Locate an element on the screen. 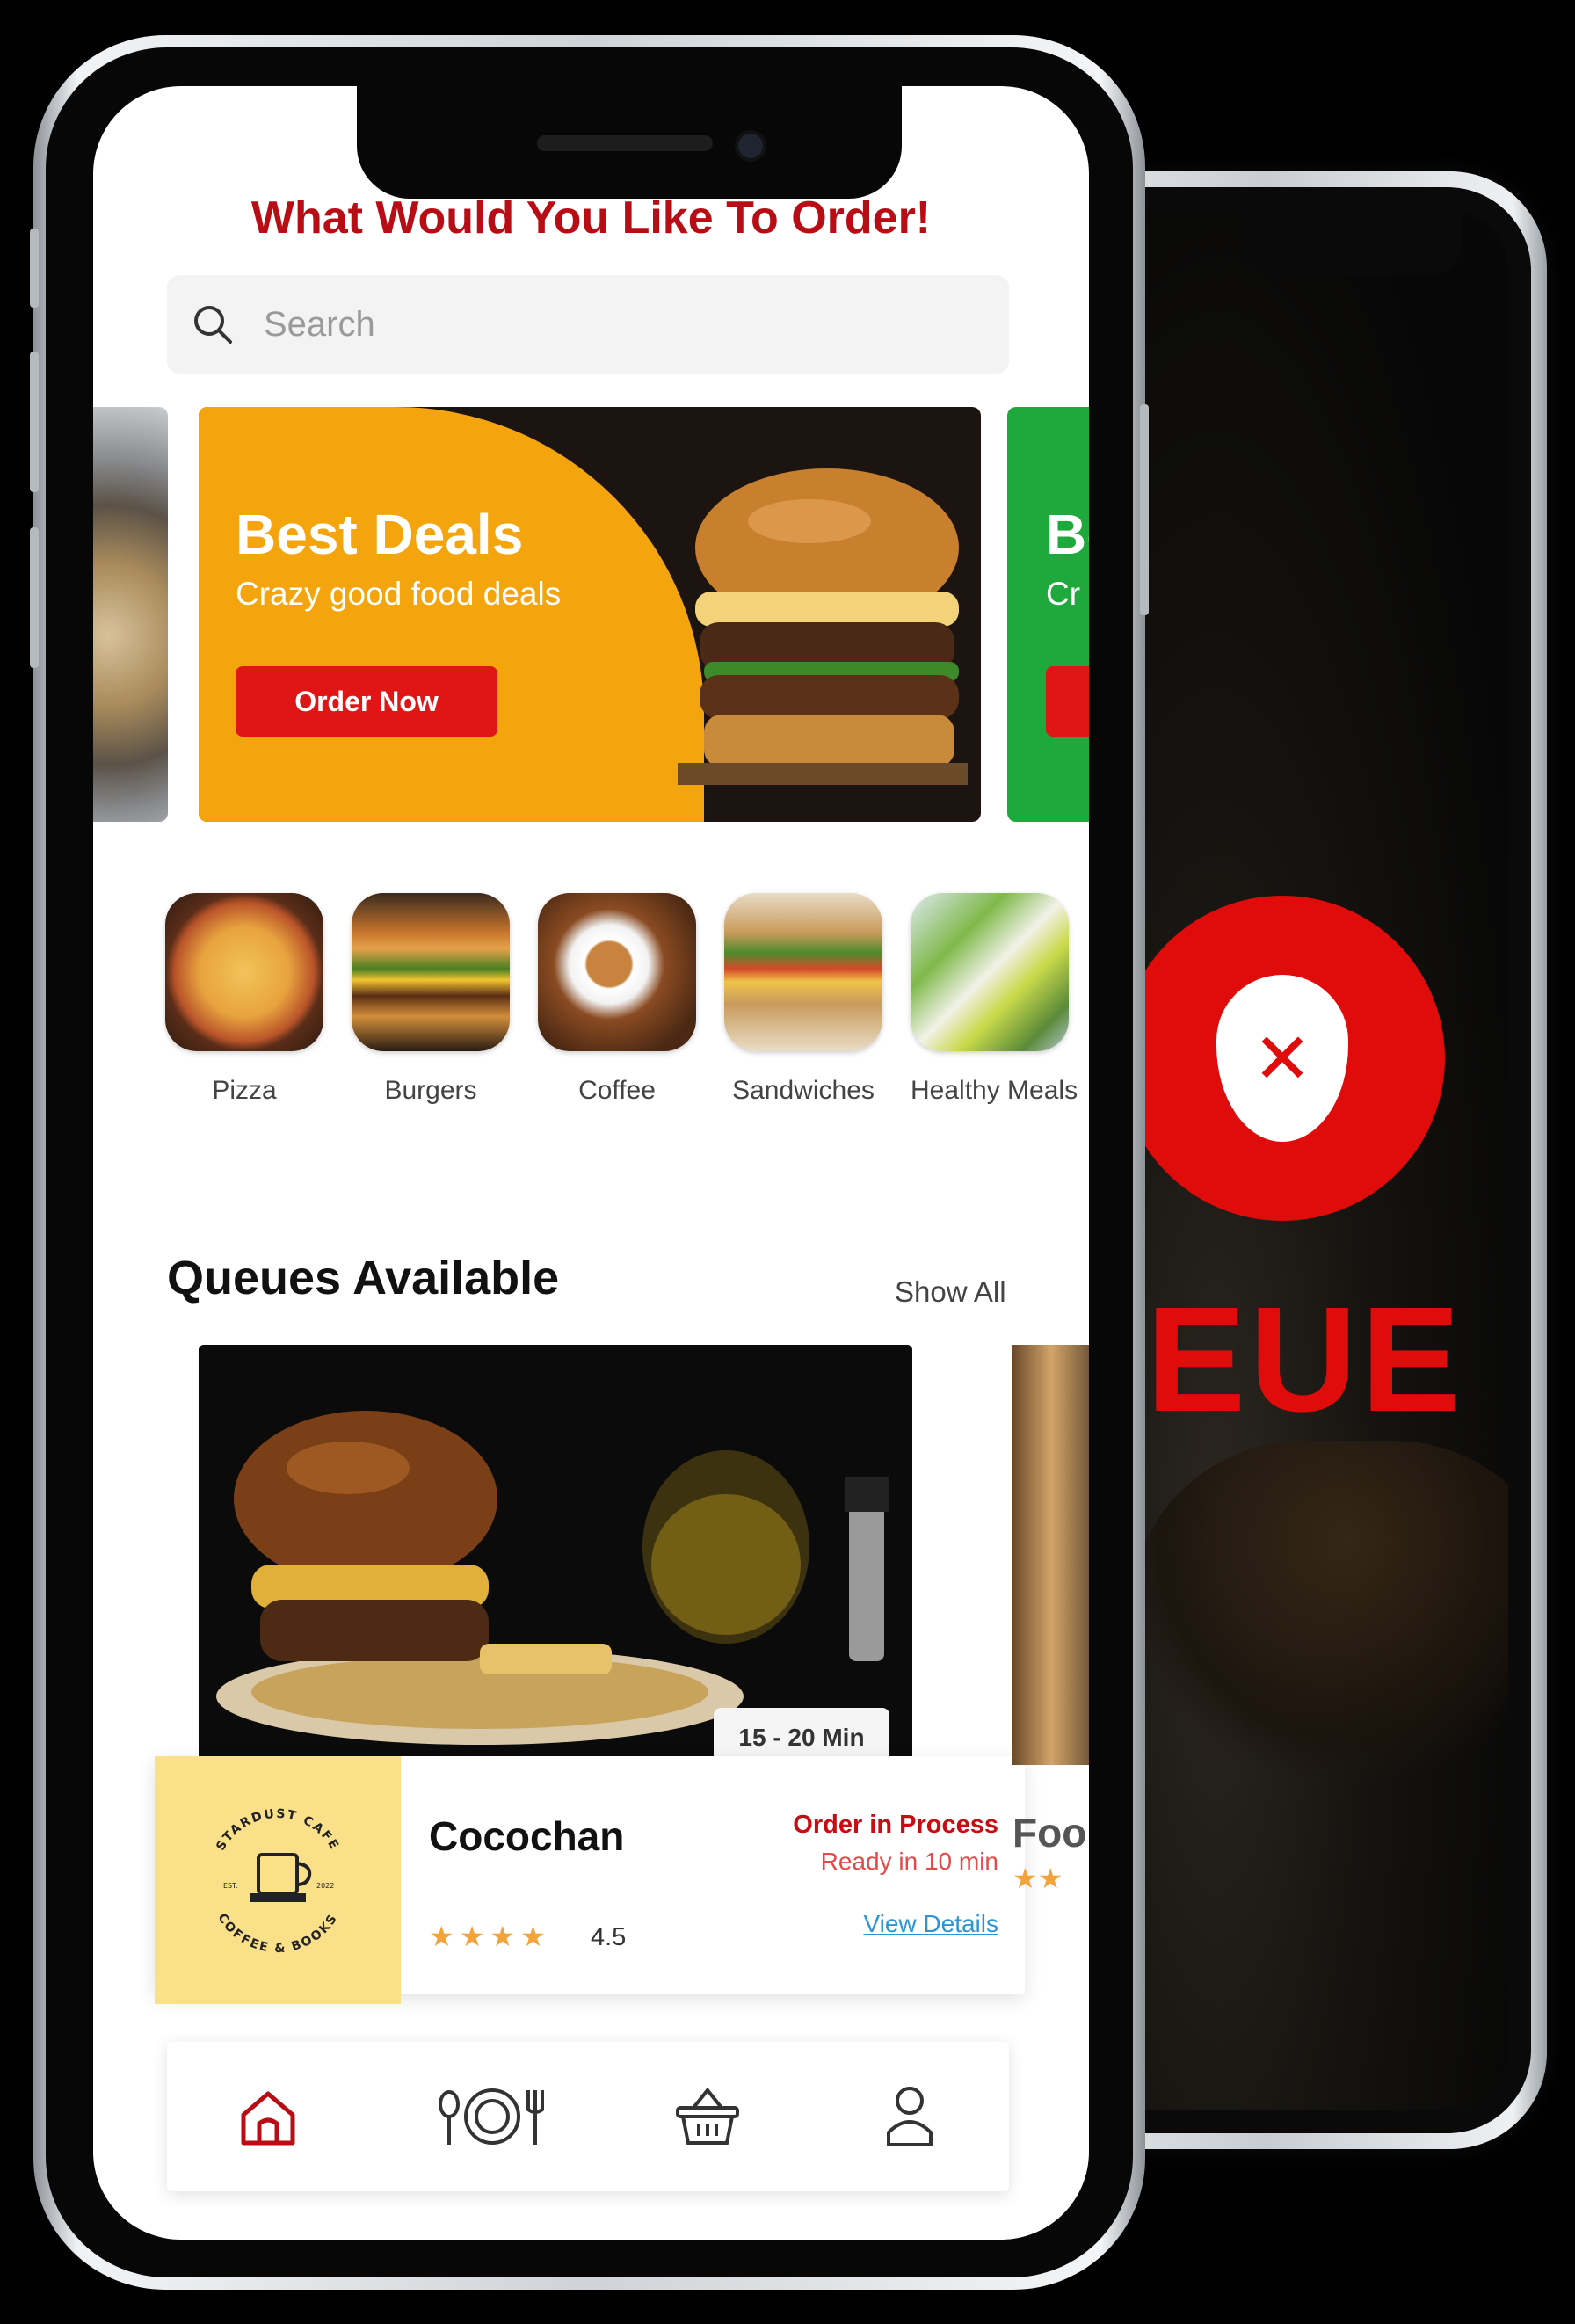 This screenshot has width=1575, height=2324. previous-banner-peek is located at coordinates (130, 614).